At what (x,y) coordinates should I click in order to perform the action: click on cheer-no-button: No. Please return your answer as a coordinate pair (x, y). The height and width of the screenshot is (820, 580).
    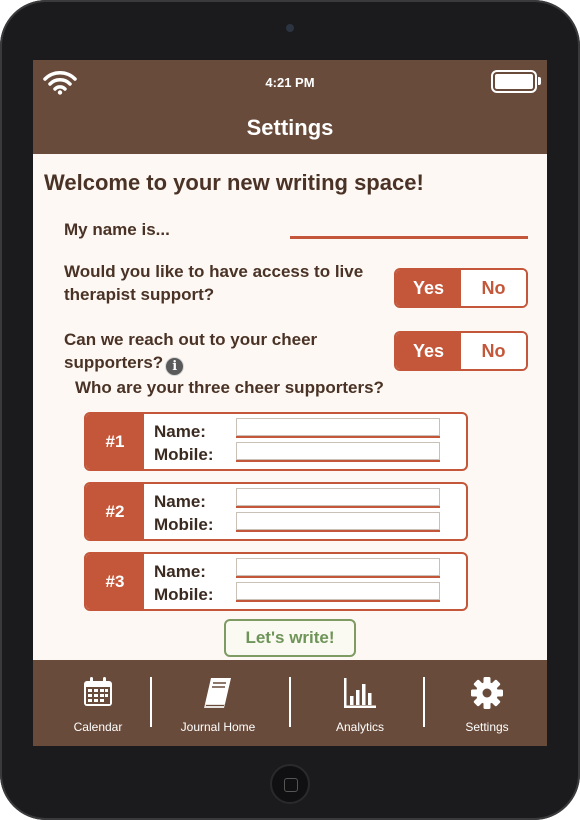
    Looking at the image, I should click on (493, 351).